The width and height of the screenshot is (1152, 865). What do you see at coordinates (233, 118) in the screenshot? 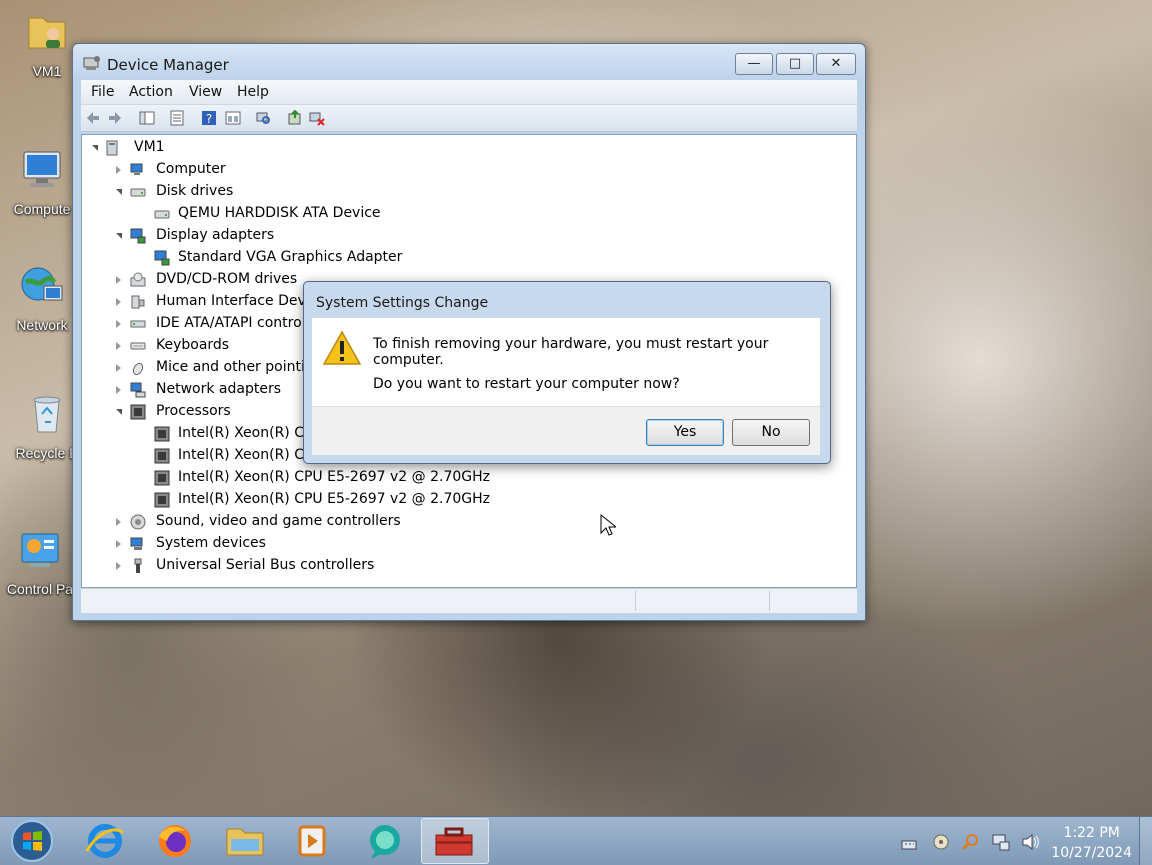
I see `view-icon` at bounding box center [233, 118].